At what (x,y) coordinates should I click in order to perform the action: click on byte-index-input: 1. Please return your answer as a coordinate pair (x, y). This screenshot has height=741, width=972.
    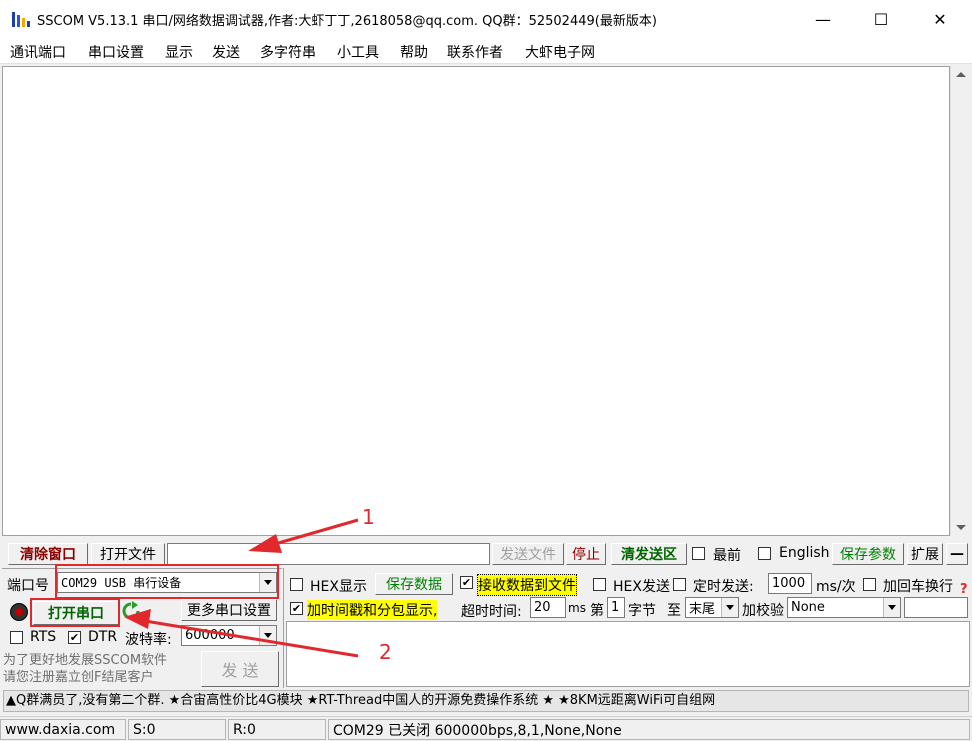
    Looking at the image, I should click on (616, 607).